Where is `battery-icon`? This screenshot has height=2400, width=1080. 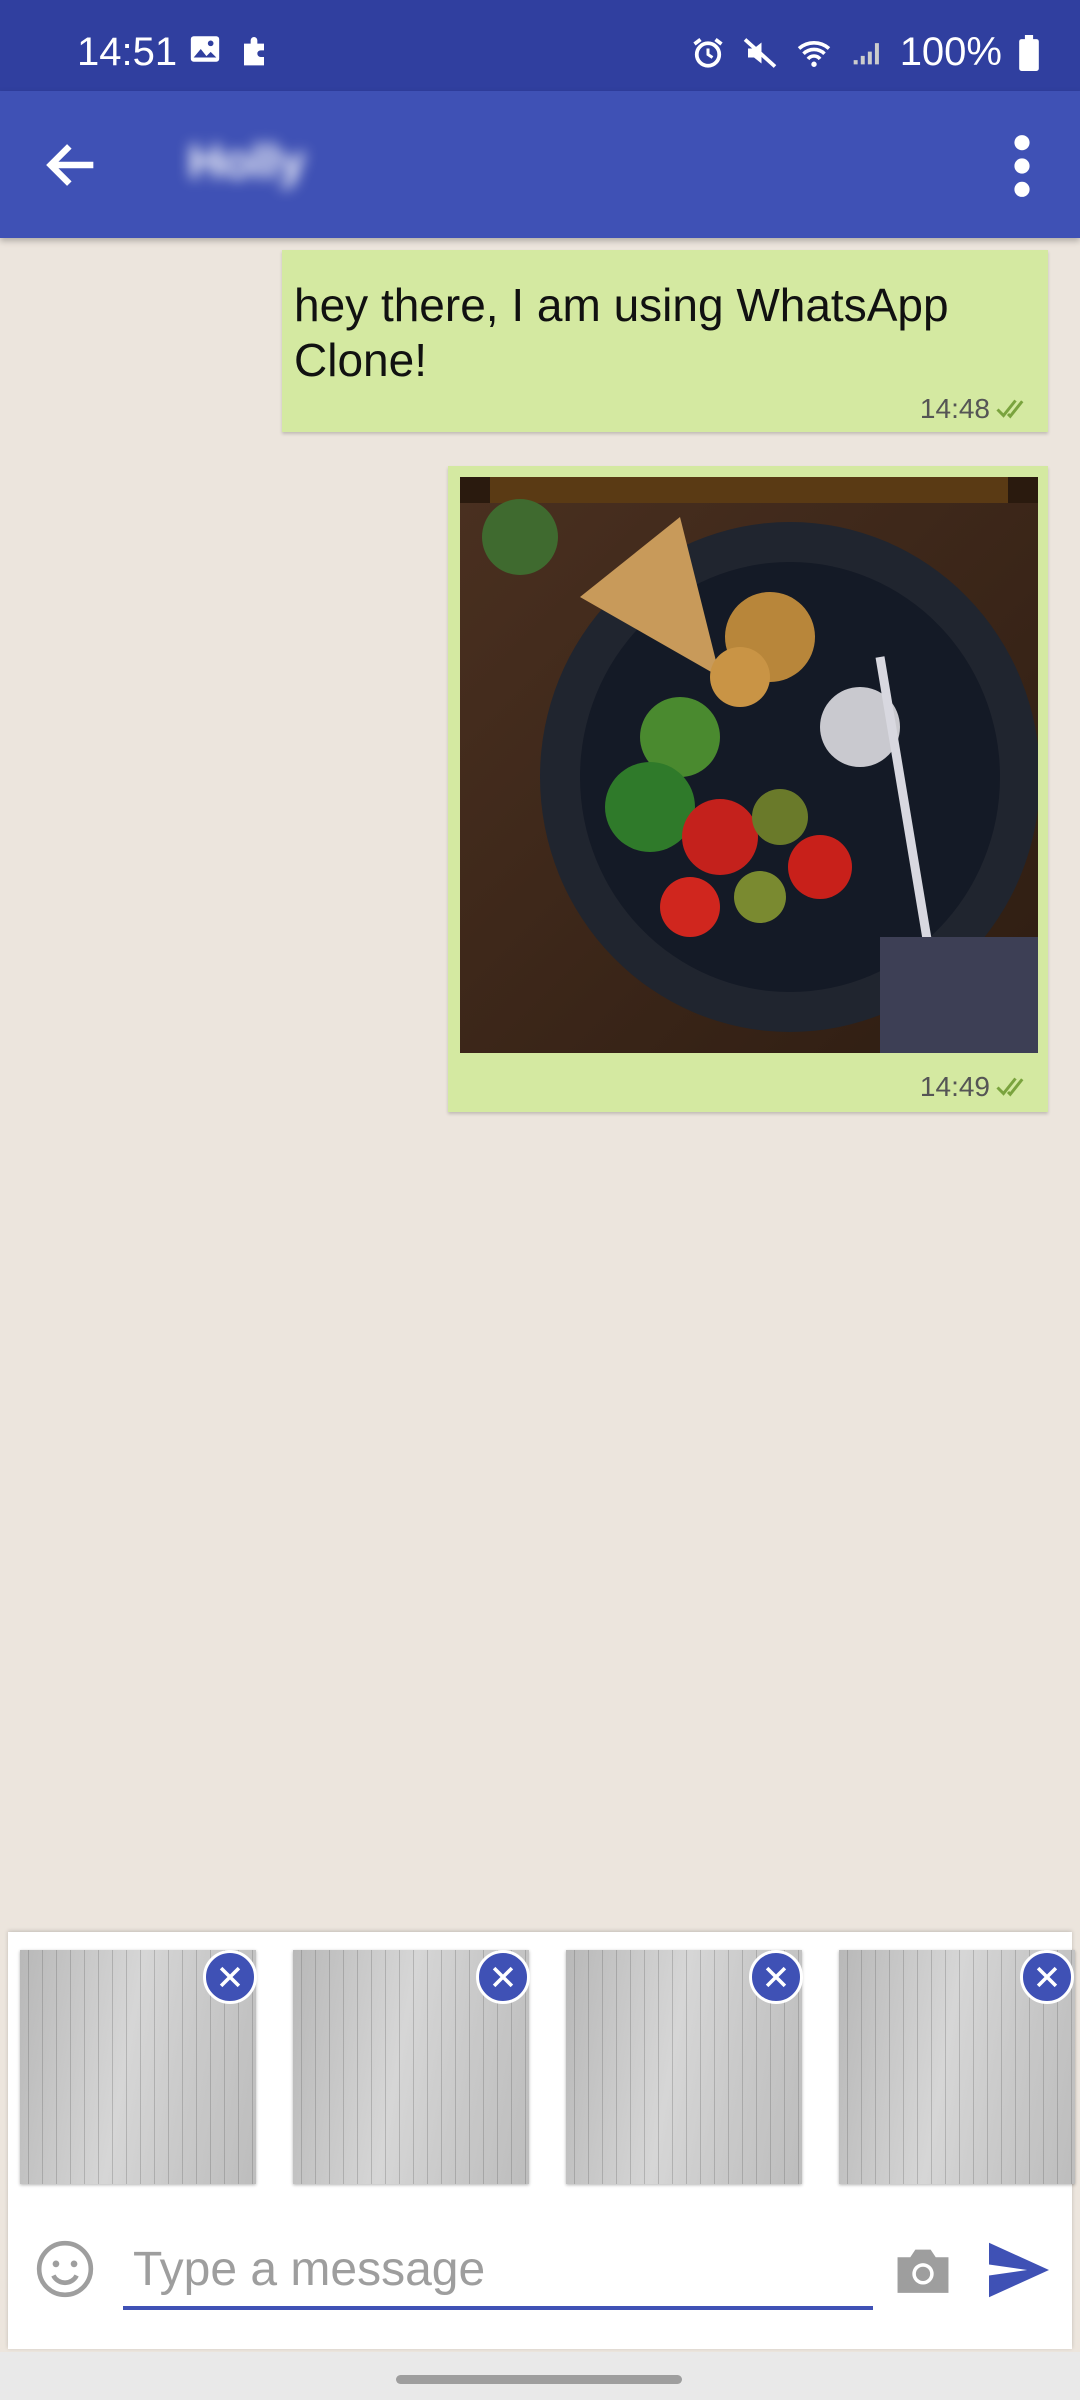
battery-icon is located at coordinates (1029, 52).